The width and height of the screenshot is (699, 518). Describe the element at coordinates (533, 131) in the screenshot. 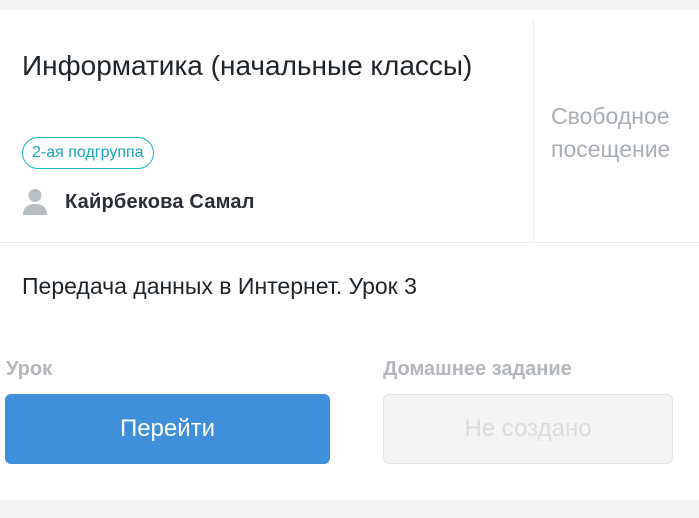

I see `header-divider` at that location.